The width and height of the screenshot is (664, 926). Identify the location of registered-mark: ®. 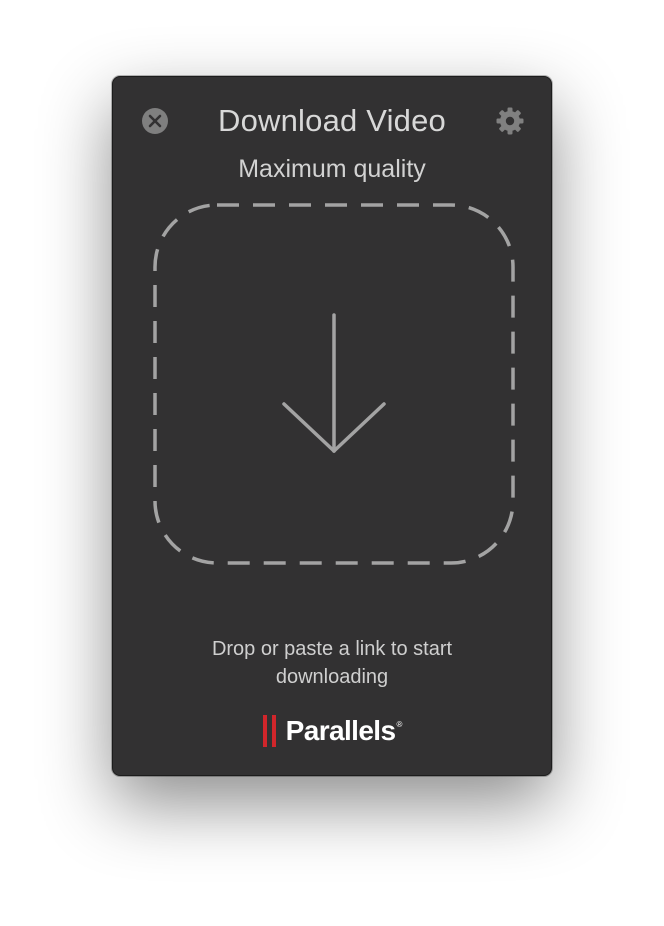
(399, 724).